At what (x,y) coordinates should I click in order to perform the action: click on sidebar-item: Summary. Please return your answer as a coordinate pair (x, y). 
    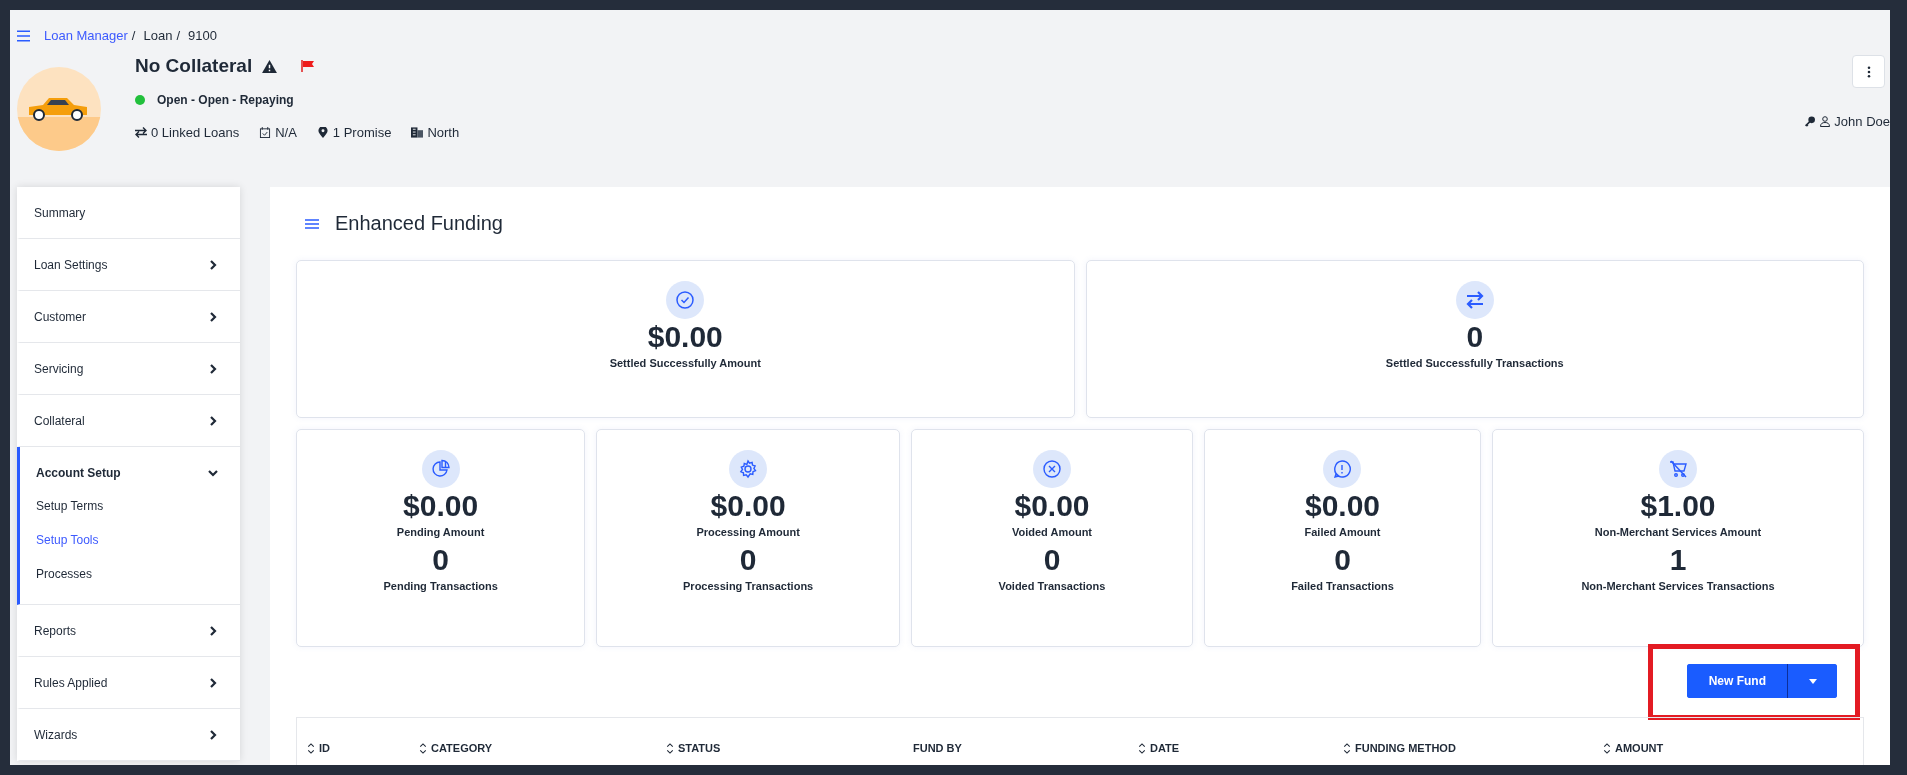
    Looking at the image, I should click on (130, 212).